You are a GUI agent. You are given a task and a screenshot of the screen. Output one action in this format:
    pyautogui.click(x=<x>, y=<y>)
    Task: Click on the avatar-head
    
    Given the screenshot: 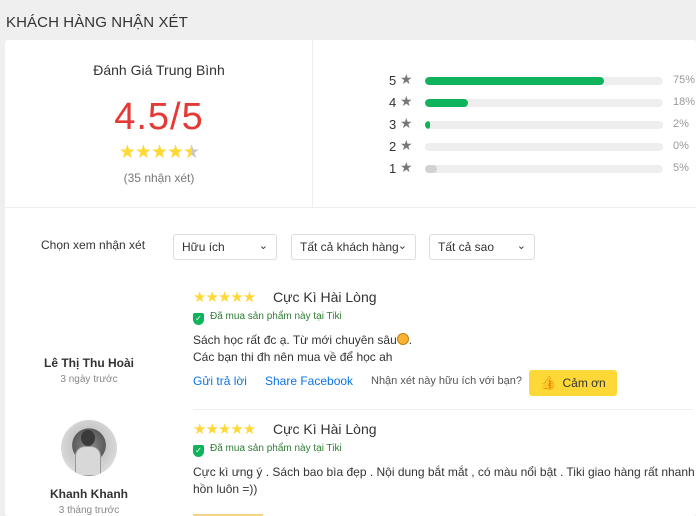 What is the action you would take?
    pyautogui.click(x=88, y=438)
    